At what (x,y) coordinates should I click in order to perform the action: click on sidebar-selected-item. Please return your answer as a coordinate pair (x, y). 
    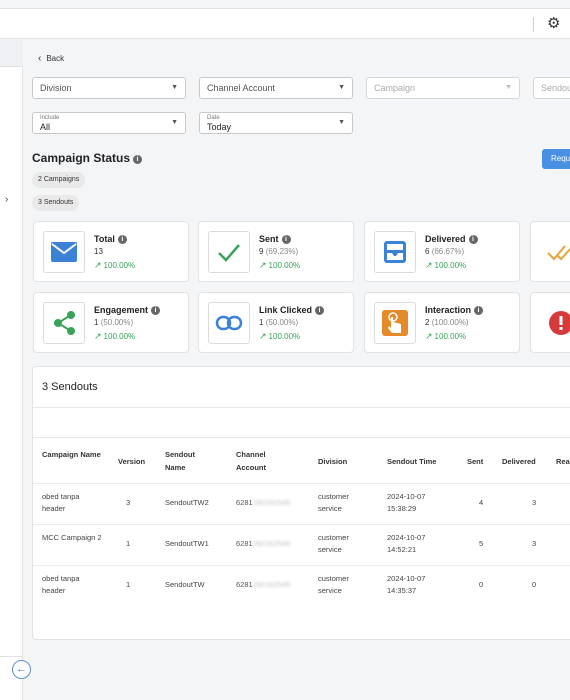
    Looking at the image, I should click on (11, 53).